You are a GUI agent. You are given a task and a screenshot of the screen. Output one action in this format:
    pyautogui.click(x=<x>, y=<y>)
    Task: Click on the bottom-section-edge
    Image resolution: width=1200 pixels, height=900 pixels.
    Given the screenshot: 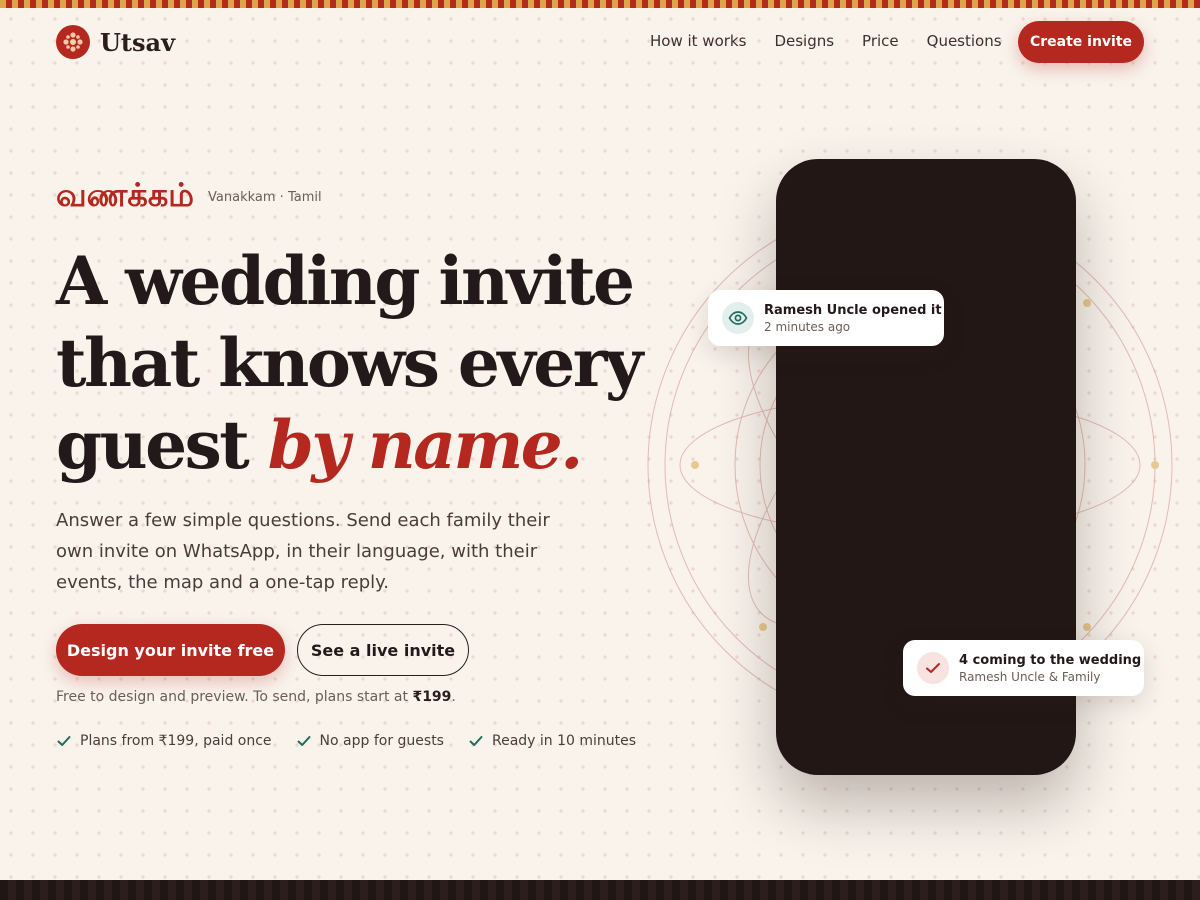 What is the action you would take?
    pyautogui.click(x=600, y=890)
    